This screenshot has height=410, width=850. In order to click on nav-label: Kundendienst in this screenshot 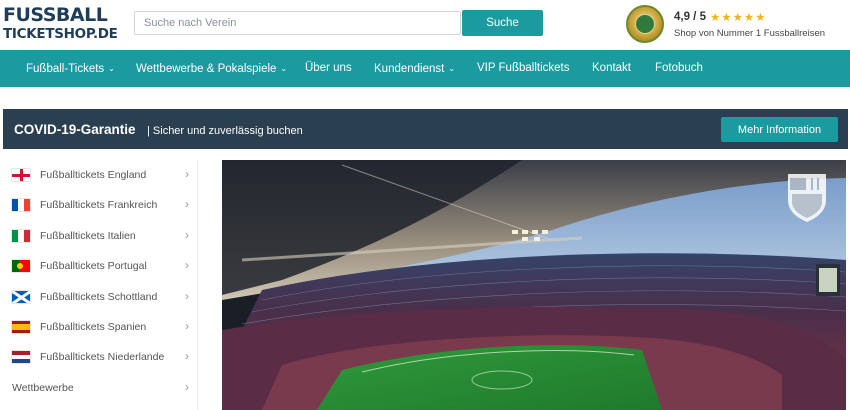, I will do `click(409, 69)`.